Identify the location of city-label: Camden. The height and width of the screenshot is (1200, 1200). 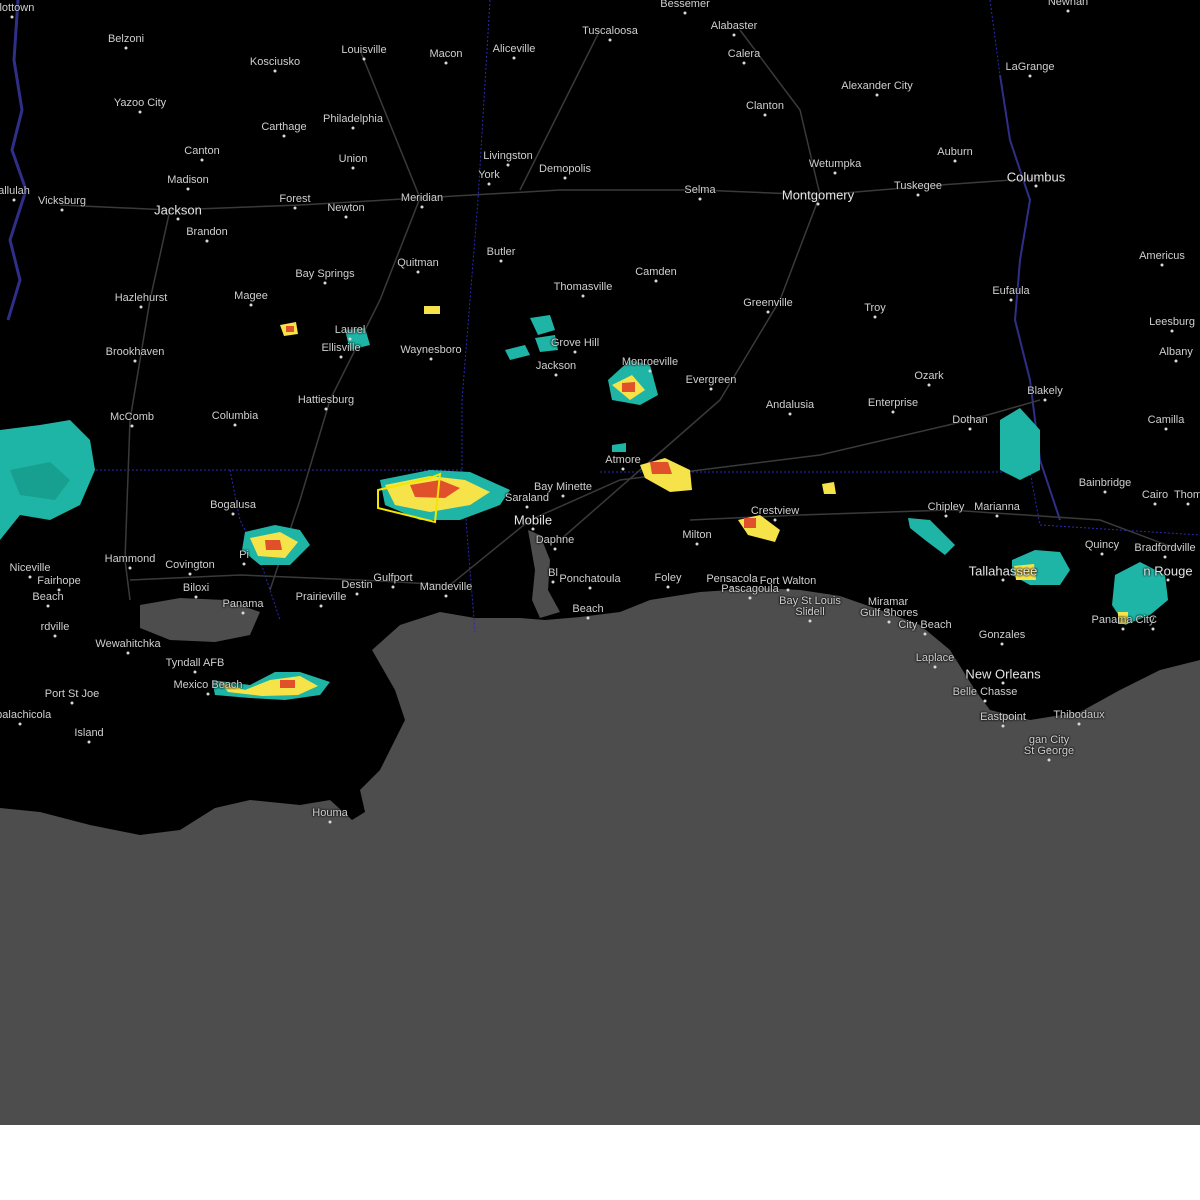
(656, 272).